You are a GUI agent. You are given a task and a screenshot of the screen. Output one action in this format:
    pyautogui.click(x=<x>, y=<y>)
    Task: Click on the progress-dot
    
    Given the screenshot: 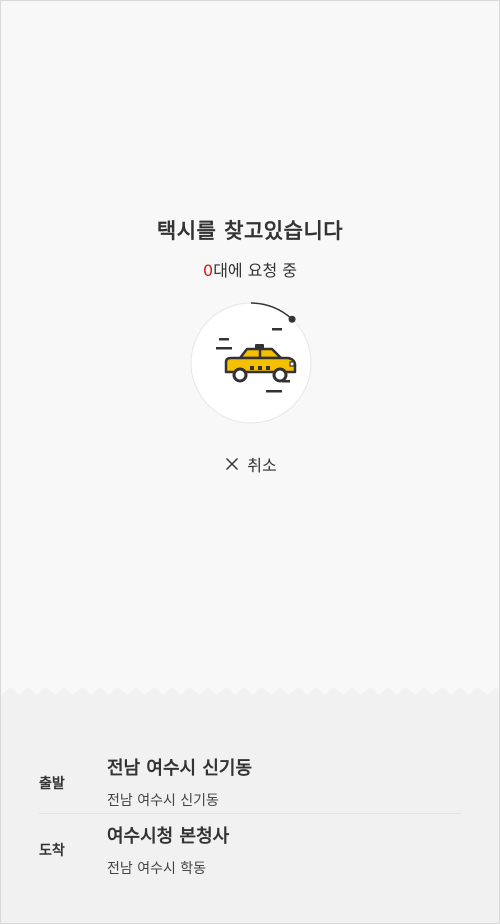 What is the action you would take?
    pyautogui.click(x=292, y=319)
    